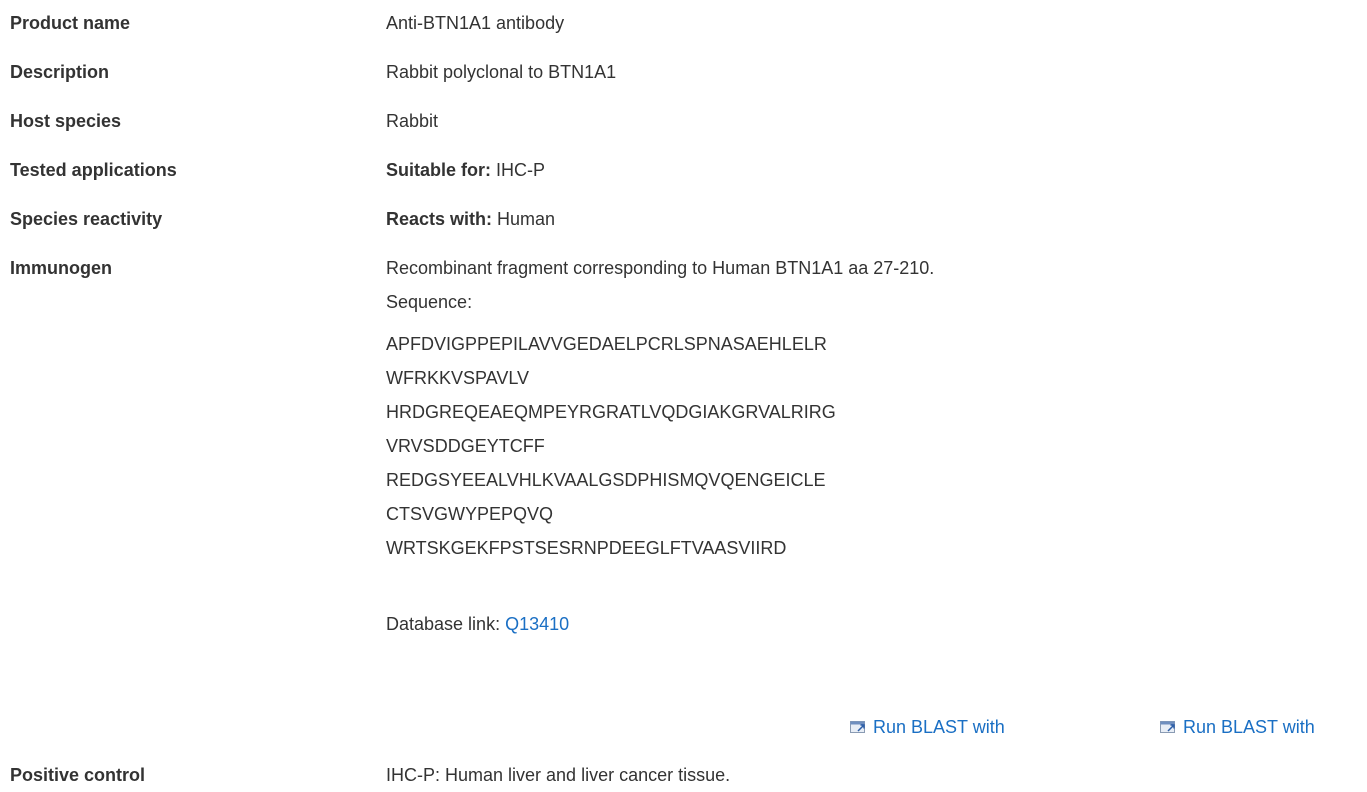 This screenshot has height=792, width=1367. Describe the element at coordinates (439, 219) in the screenshot. I see `reacts-with-prefix: Reacts with:` at that location.